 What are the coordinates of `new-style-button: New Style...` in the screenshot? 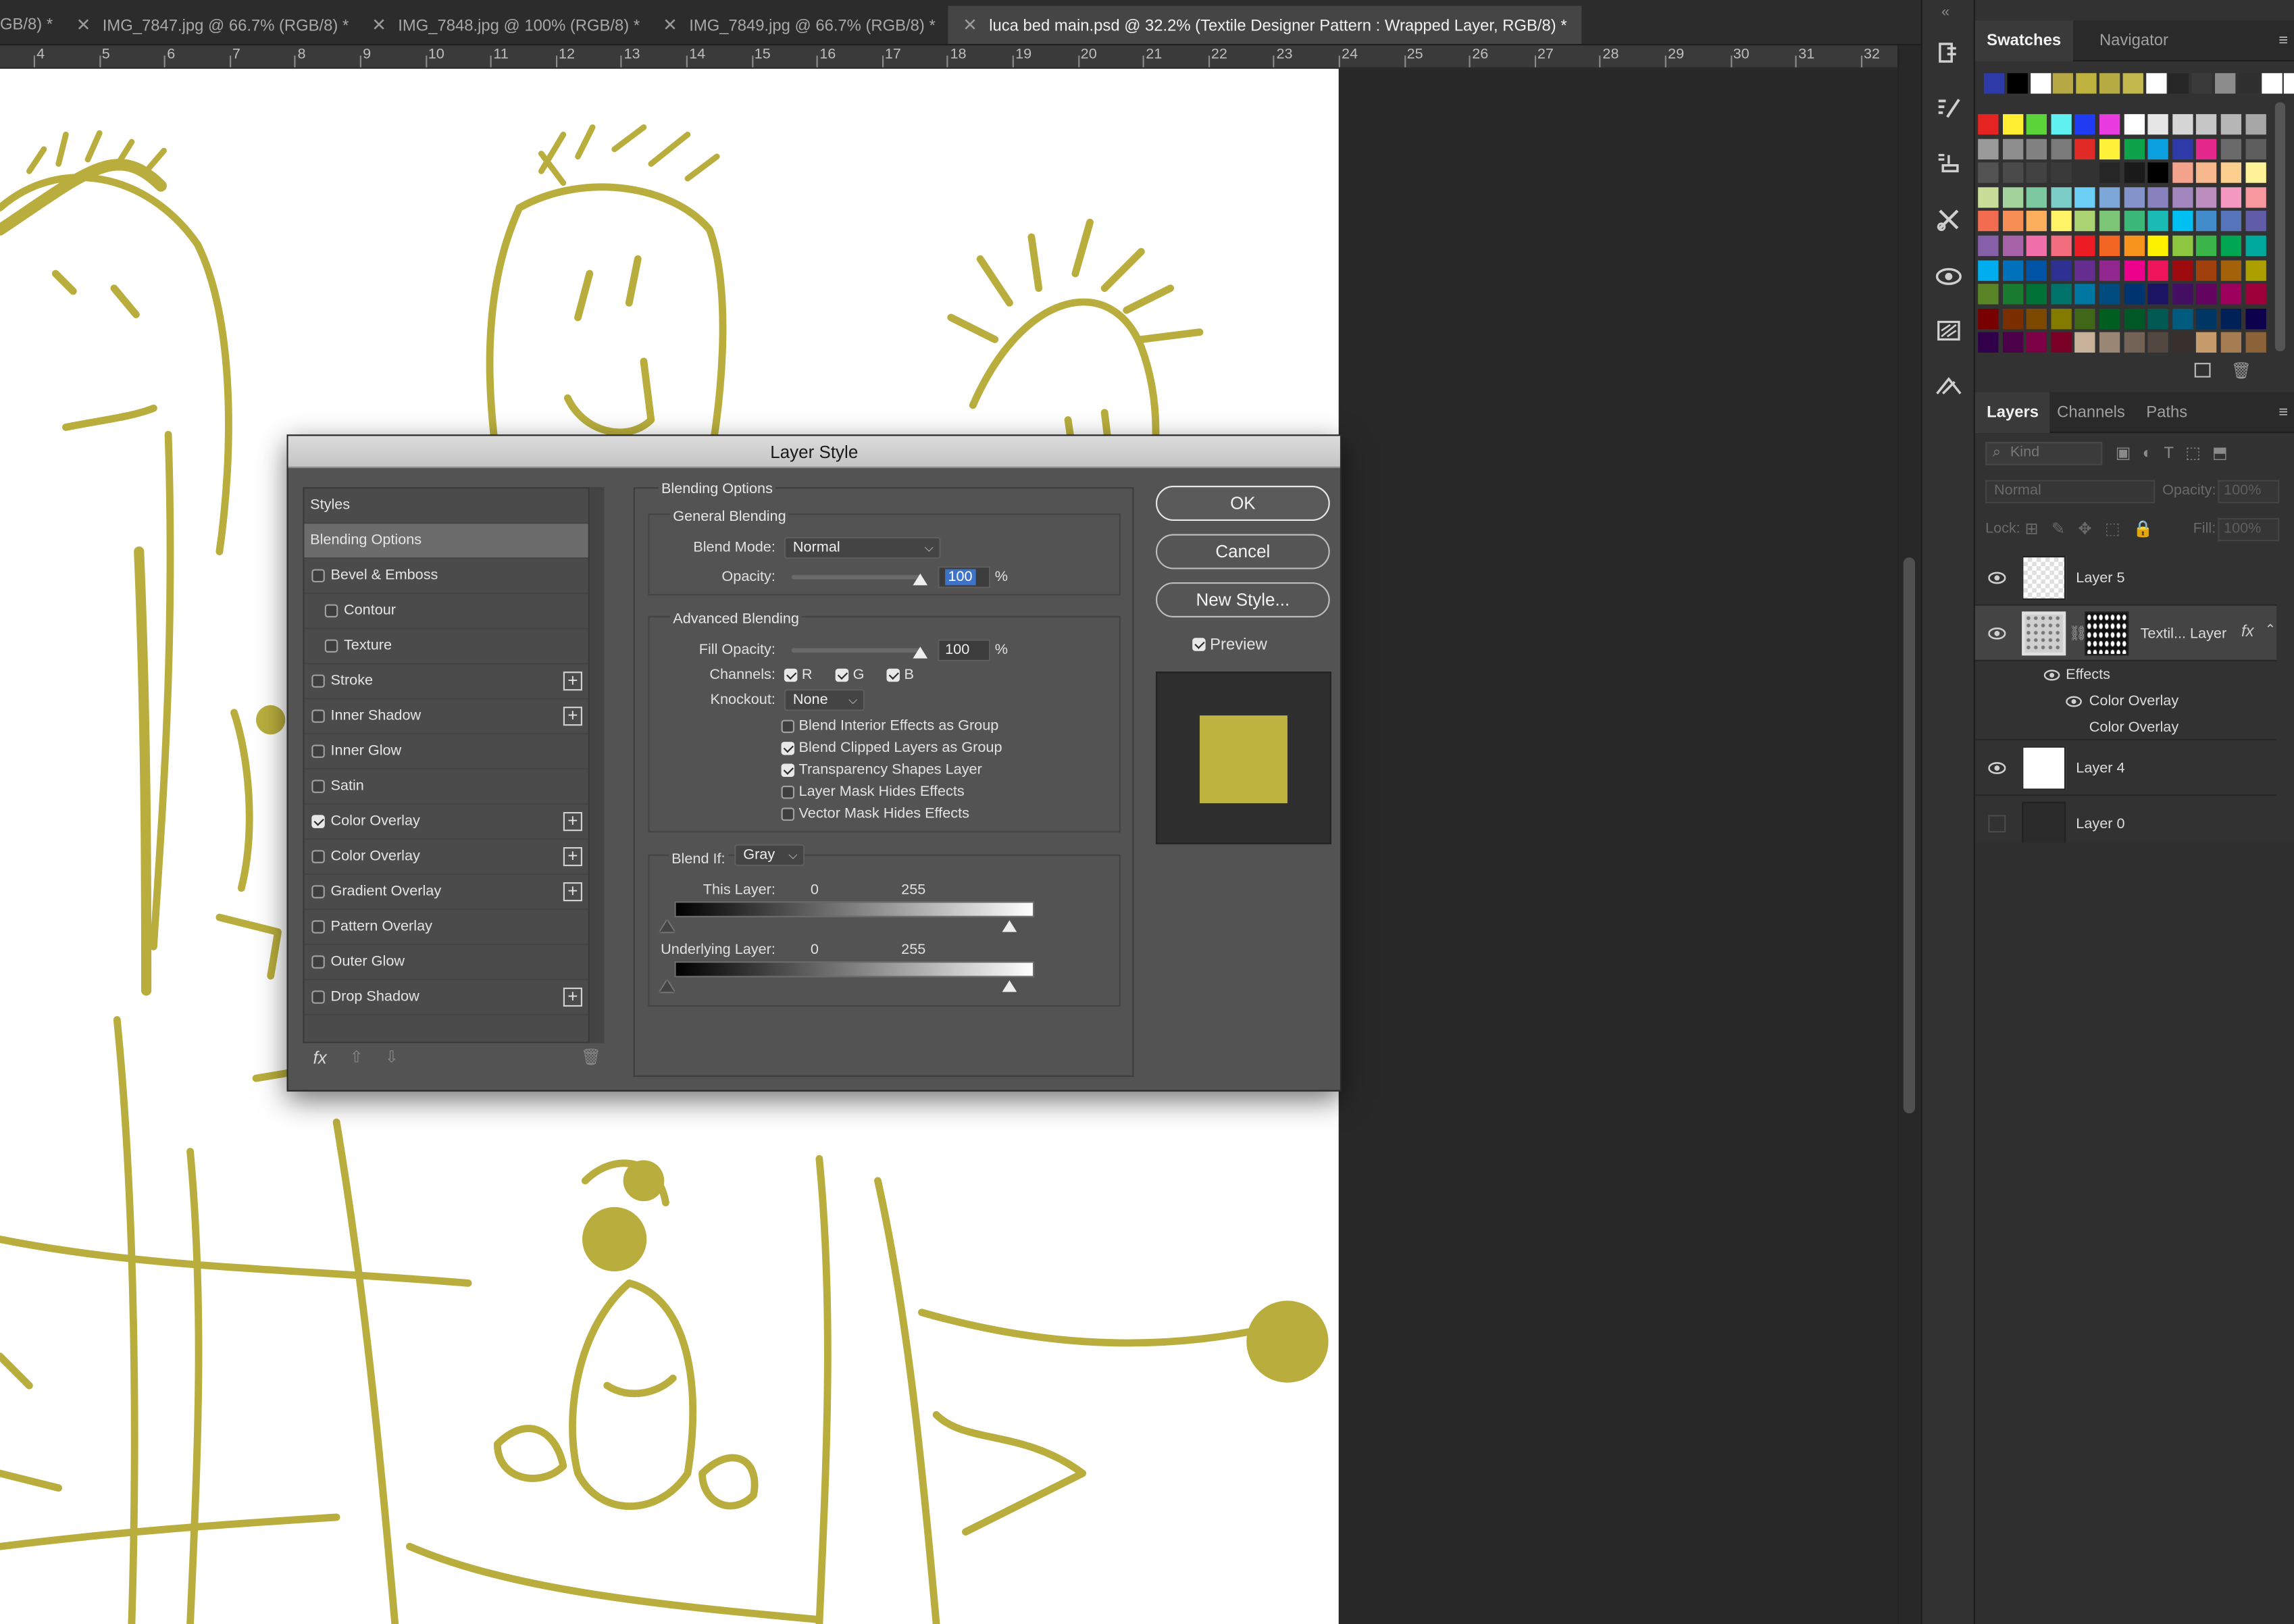 It's located at (1242, 599).